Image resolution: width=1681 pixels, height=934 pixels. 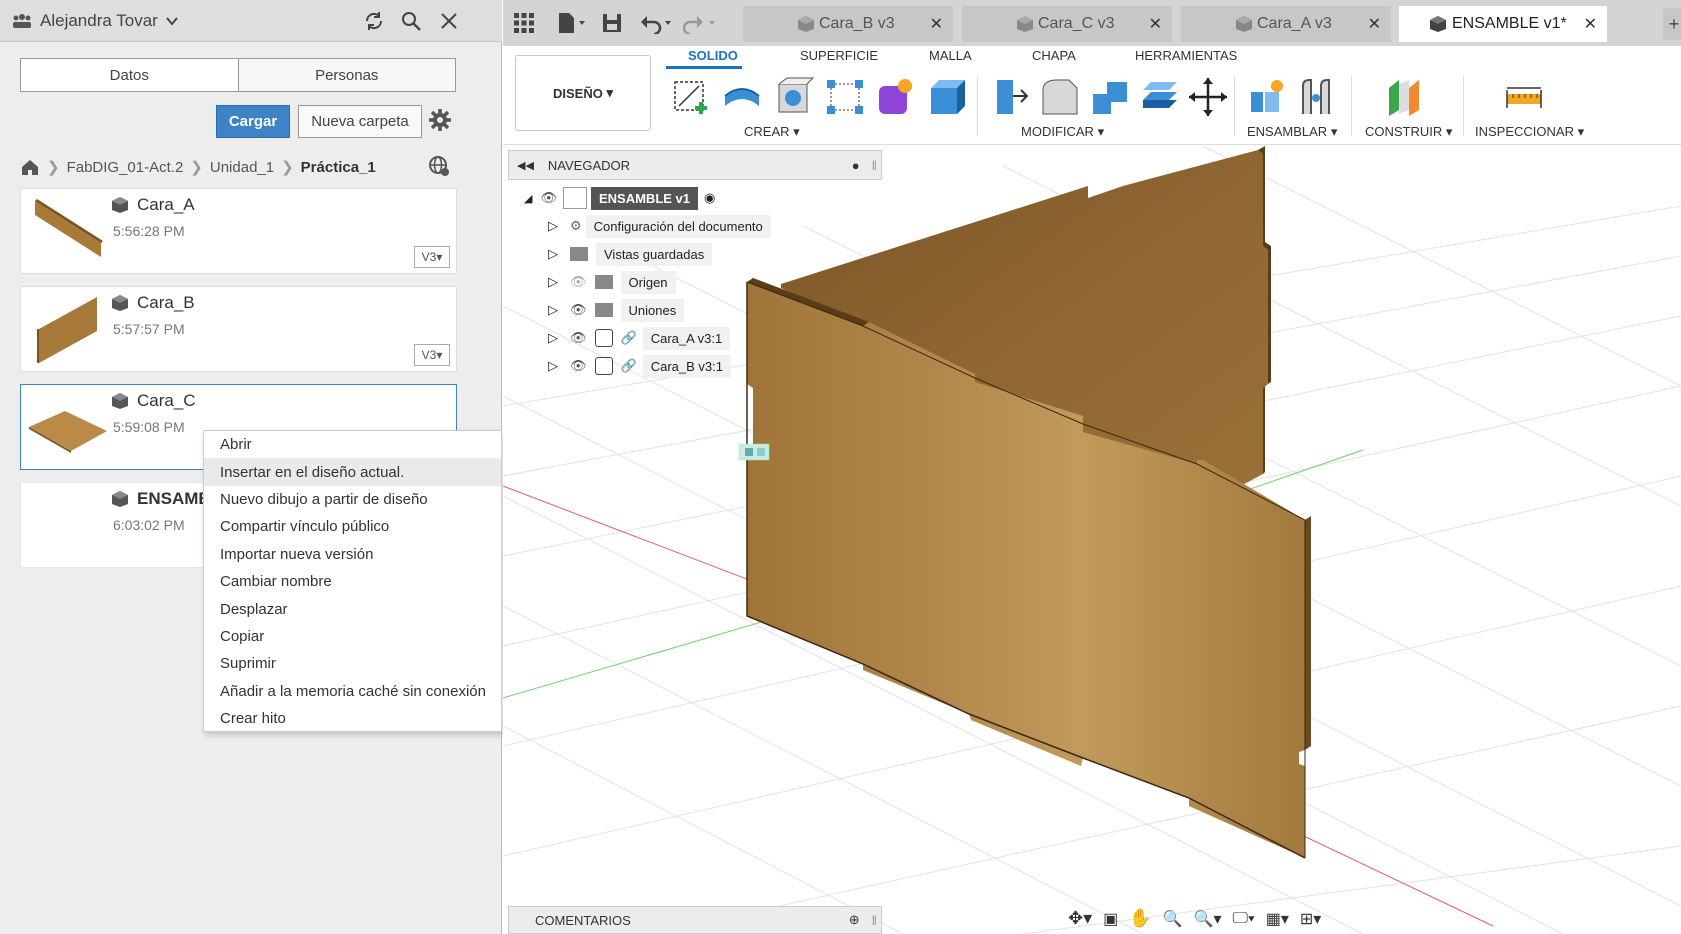 I want to click on new-folder-button: Nueva carpeta, so click(x=360, y=121).